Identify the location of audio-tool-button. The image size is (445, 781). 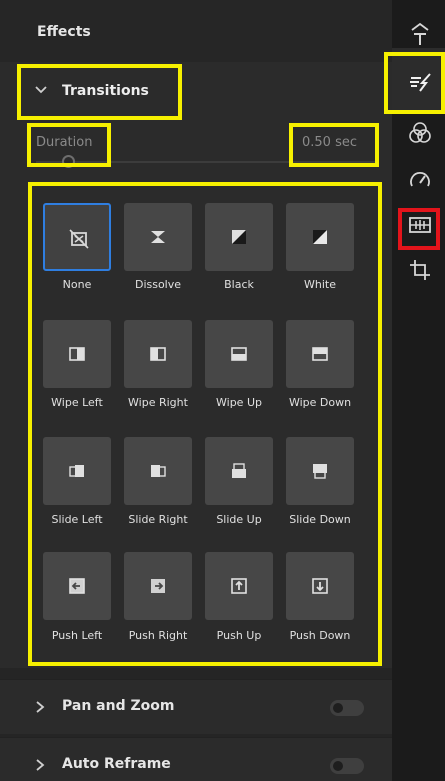
(420, 225).